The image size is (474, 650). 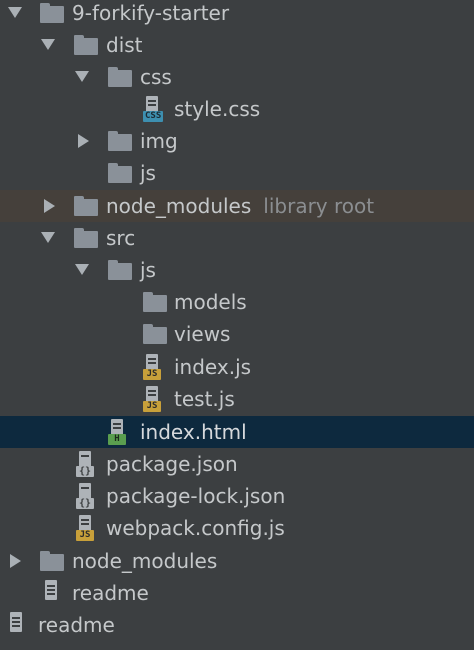 What do you see at coordinates (119, 432) in the screenshot?
I see `html-file-icon: H` at bounding box center [119, 432].